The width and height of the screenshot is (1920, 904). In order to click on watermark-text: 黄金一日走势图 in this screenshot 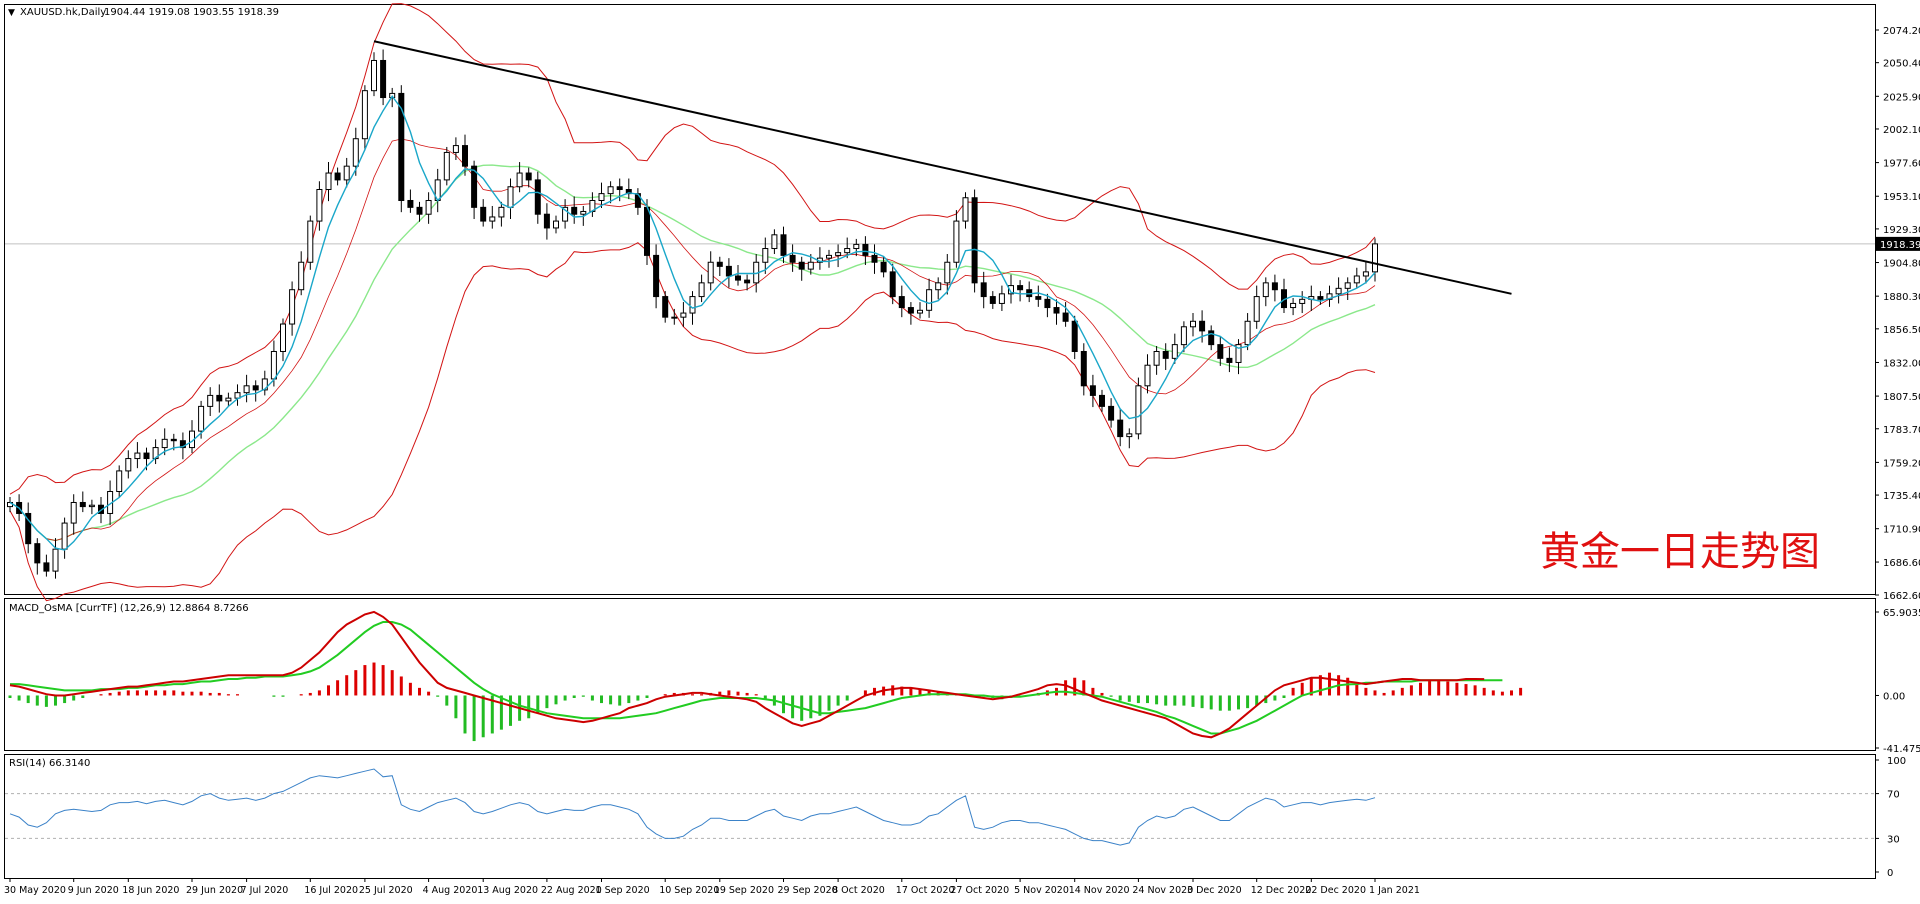, I will do `click(1680, 552)`.